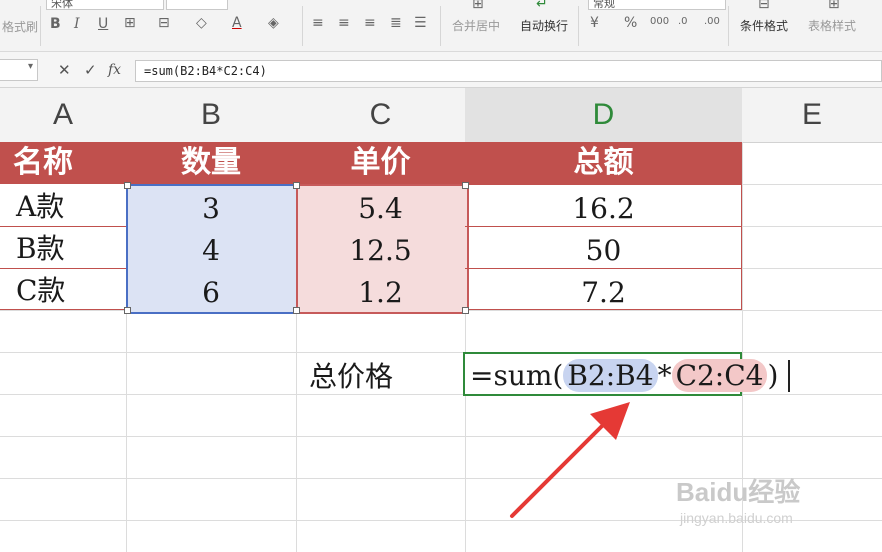  Describe the element at coordinates (738, 492) in the screenshot. I see `watermark-logo: Baidu经验` at that location.